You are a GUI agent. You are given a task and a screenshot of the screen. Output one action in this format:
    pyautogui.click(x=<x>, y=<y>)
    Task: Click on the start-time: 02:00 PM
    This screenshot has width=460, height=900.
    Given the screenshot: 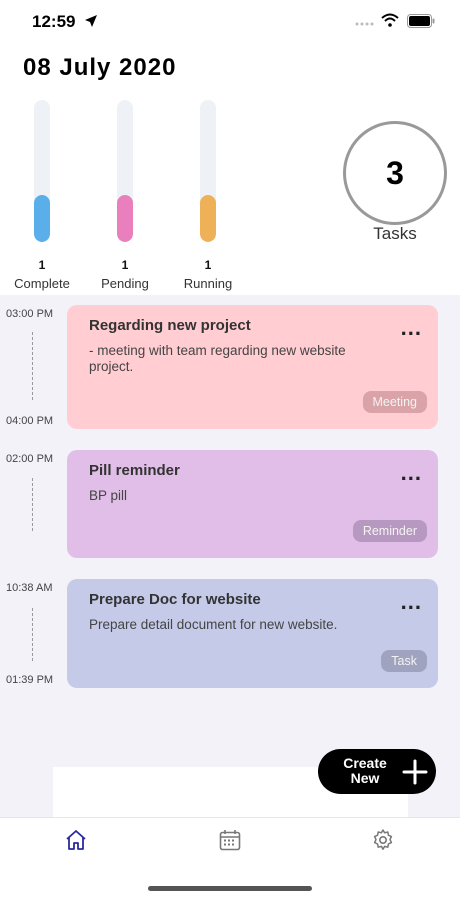 What is the action you would take?
    pyautogui.click(x=30, y=459)
    